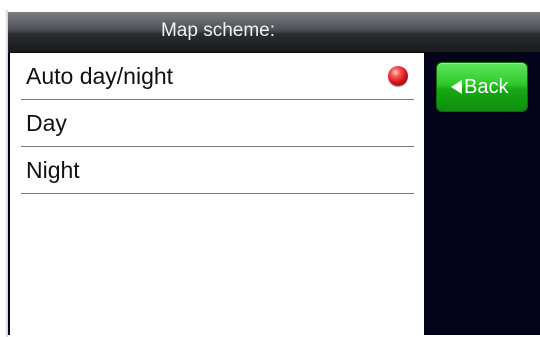 This screenshot has height=337, width=540. What do you see at coordinates (217, 76) in the screenshot?
I see `option-auto-day-night: Auto day/night` at bounding box center [217, 76].